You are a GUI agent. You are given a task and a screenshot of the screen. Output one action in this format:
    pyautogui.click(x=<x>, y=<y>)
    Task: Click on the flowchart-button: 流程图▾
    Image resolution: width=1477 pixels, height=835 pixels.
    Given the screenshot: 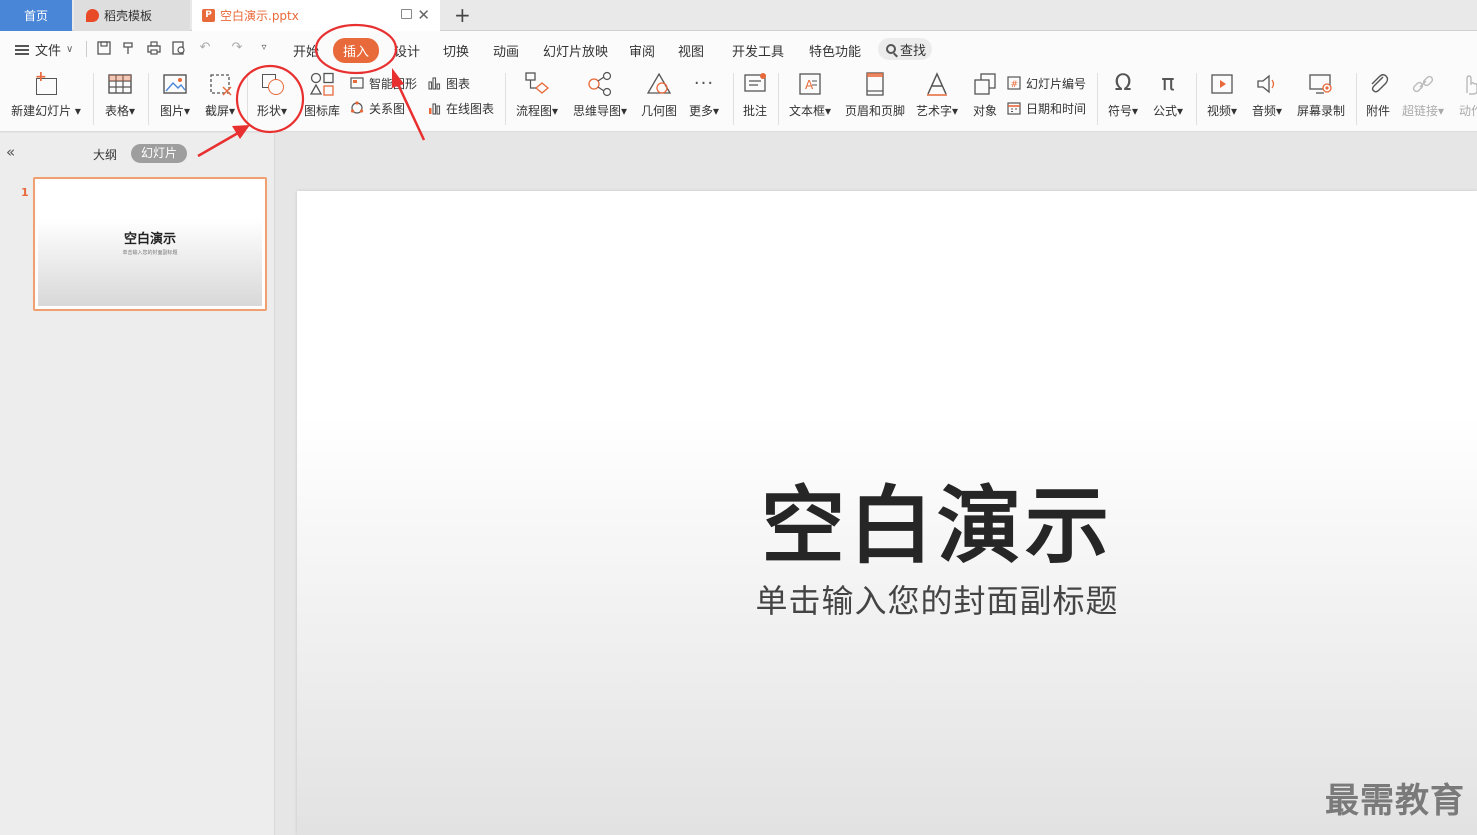 What is the action you would take?
    pyautogui.click(x=537, y=95)
    